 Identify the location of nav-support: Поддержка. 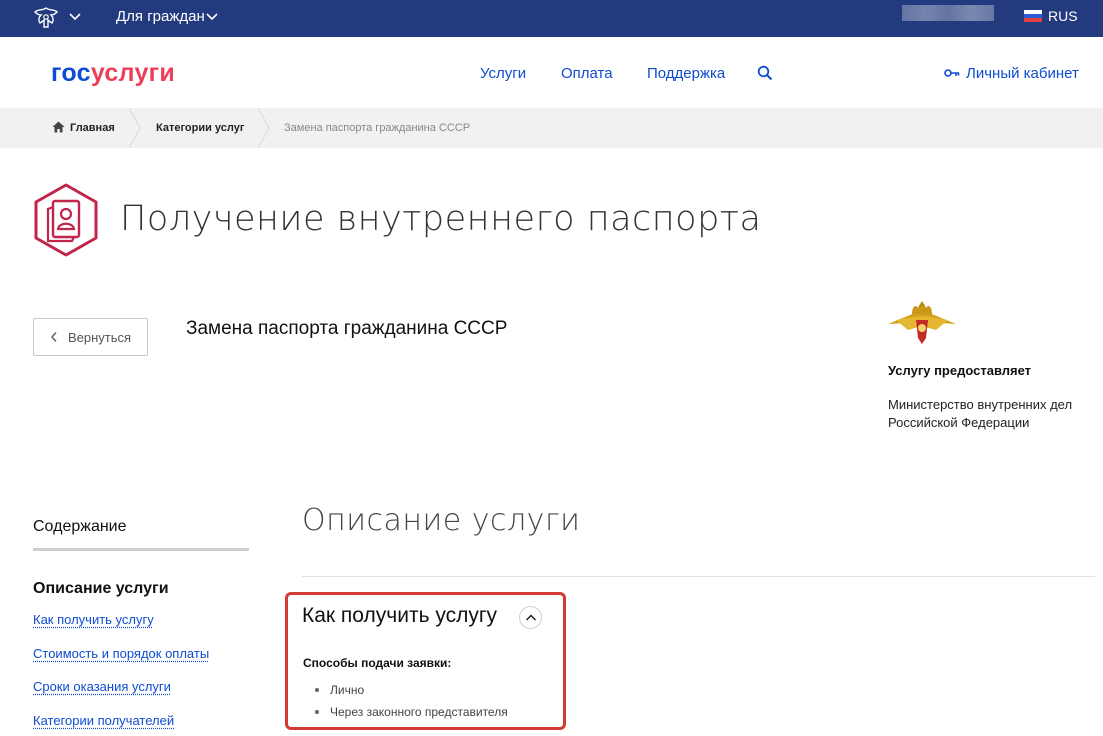
(686, 73).